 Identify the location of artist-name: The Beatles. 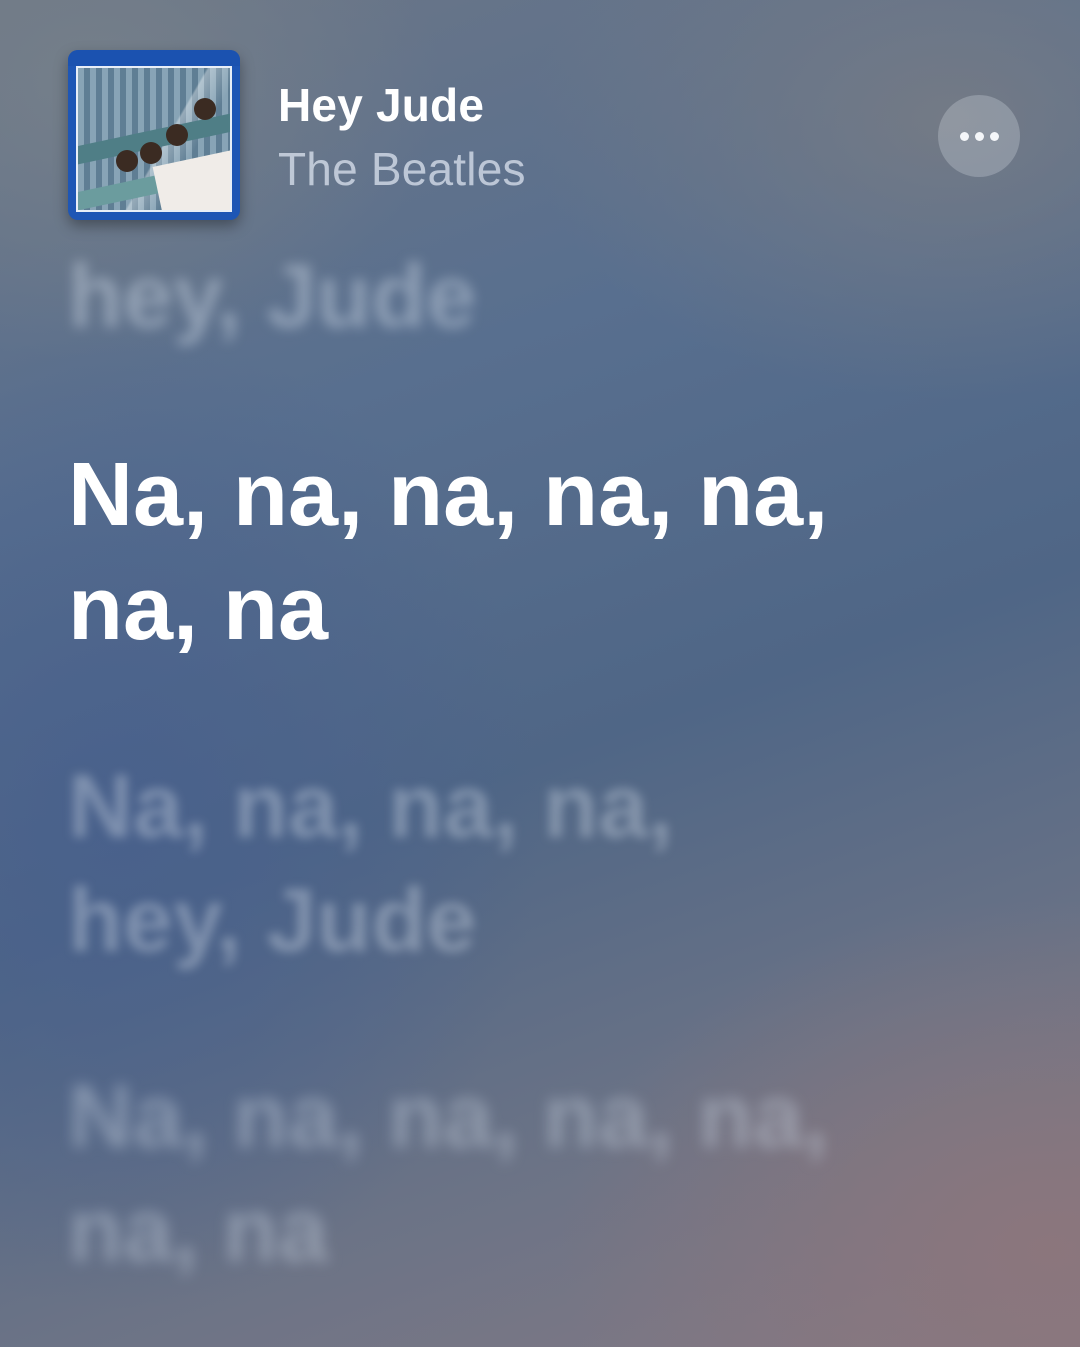
(402, 169).